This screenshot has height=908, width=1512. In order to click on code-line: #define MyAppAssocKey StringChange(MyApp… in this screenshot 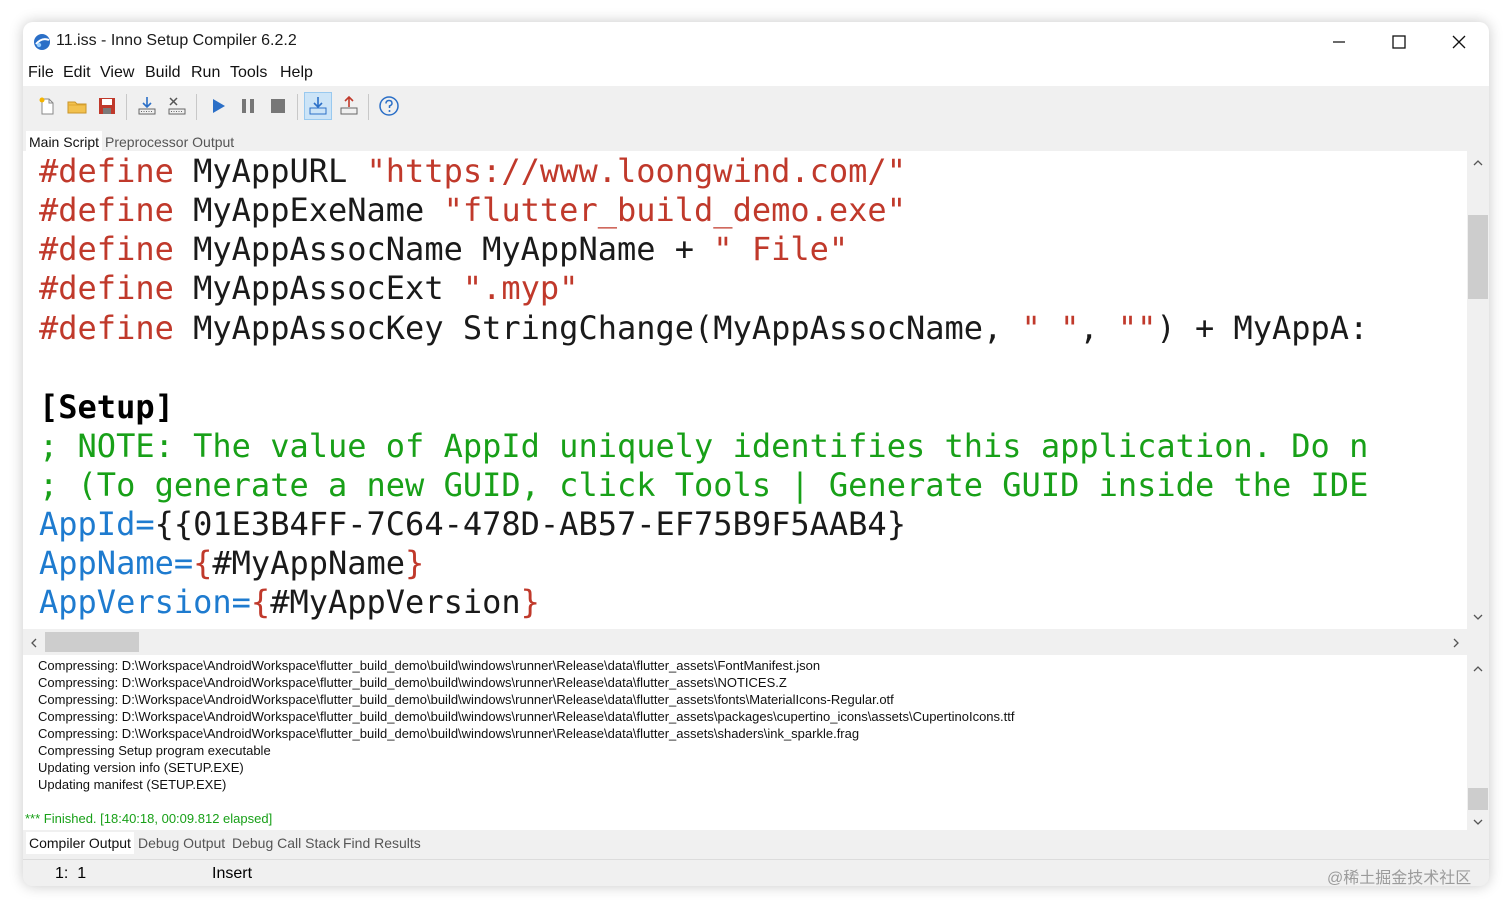, I will do `click(704, 328)`.